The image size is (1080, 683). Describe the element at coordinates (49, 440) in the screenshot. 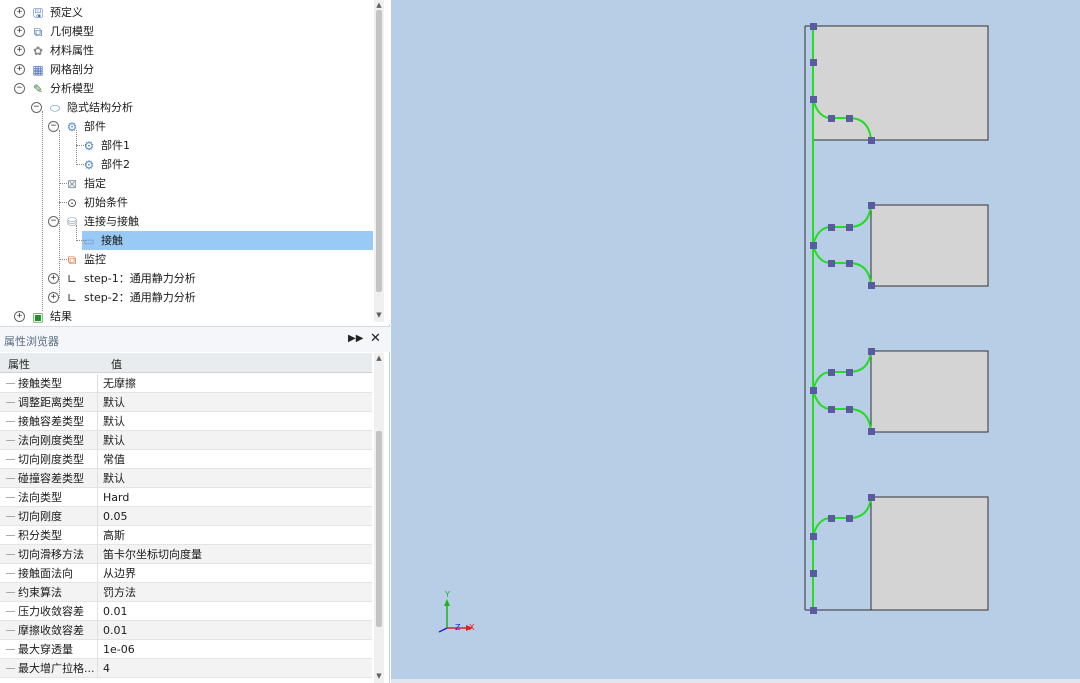

I see `property-name: 法向刚度类型` at that location.